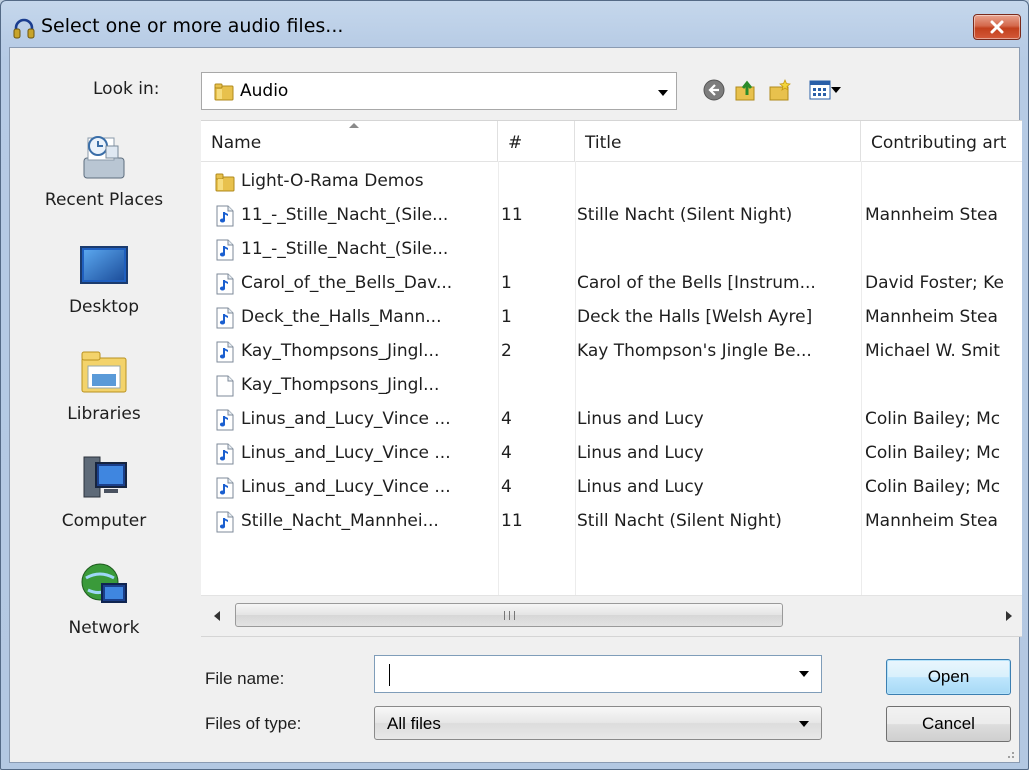  I want to click on new-folder-icon, so click(780, 89).